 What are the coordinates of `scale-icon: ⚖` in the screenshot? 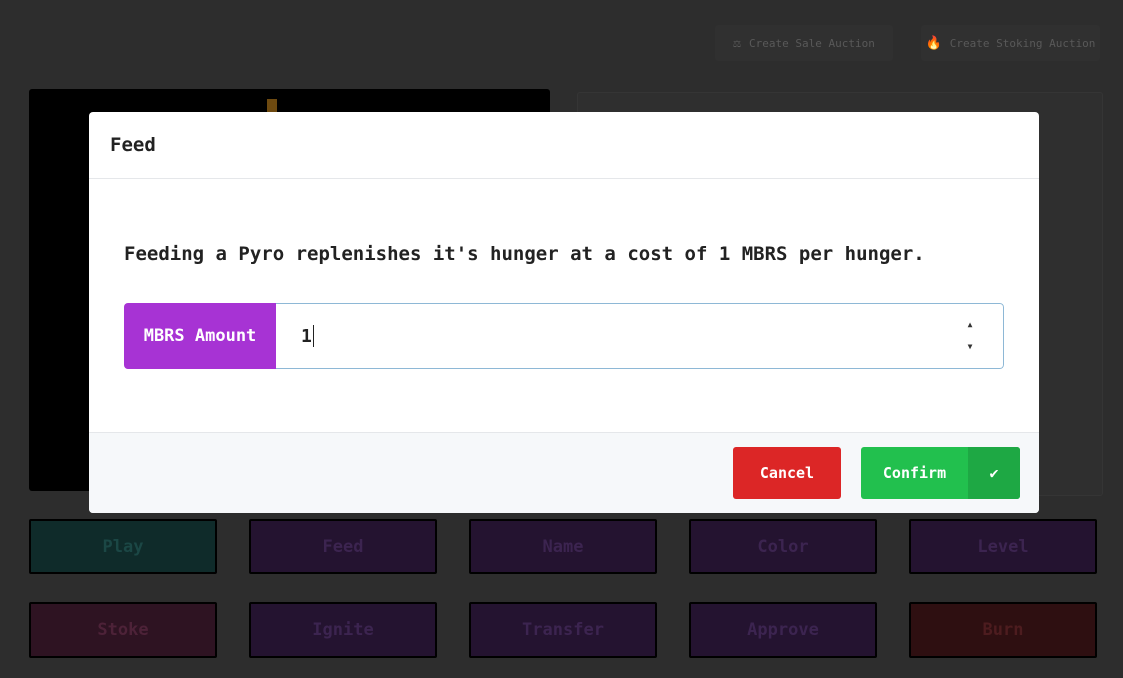 It's located at (737, 43).